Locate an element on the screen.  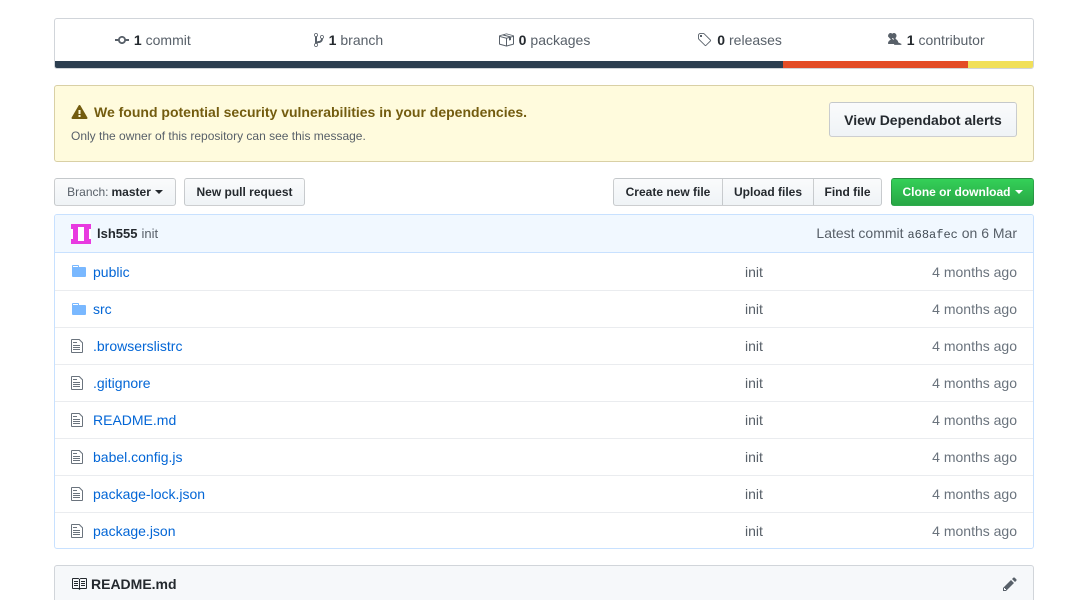
file-row: babel.config.js init 4 months ago is located at coordinates (544, 456).